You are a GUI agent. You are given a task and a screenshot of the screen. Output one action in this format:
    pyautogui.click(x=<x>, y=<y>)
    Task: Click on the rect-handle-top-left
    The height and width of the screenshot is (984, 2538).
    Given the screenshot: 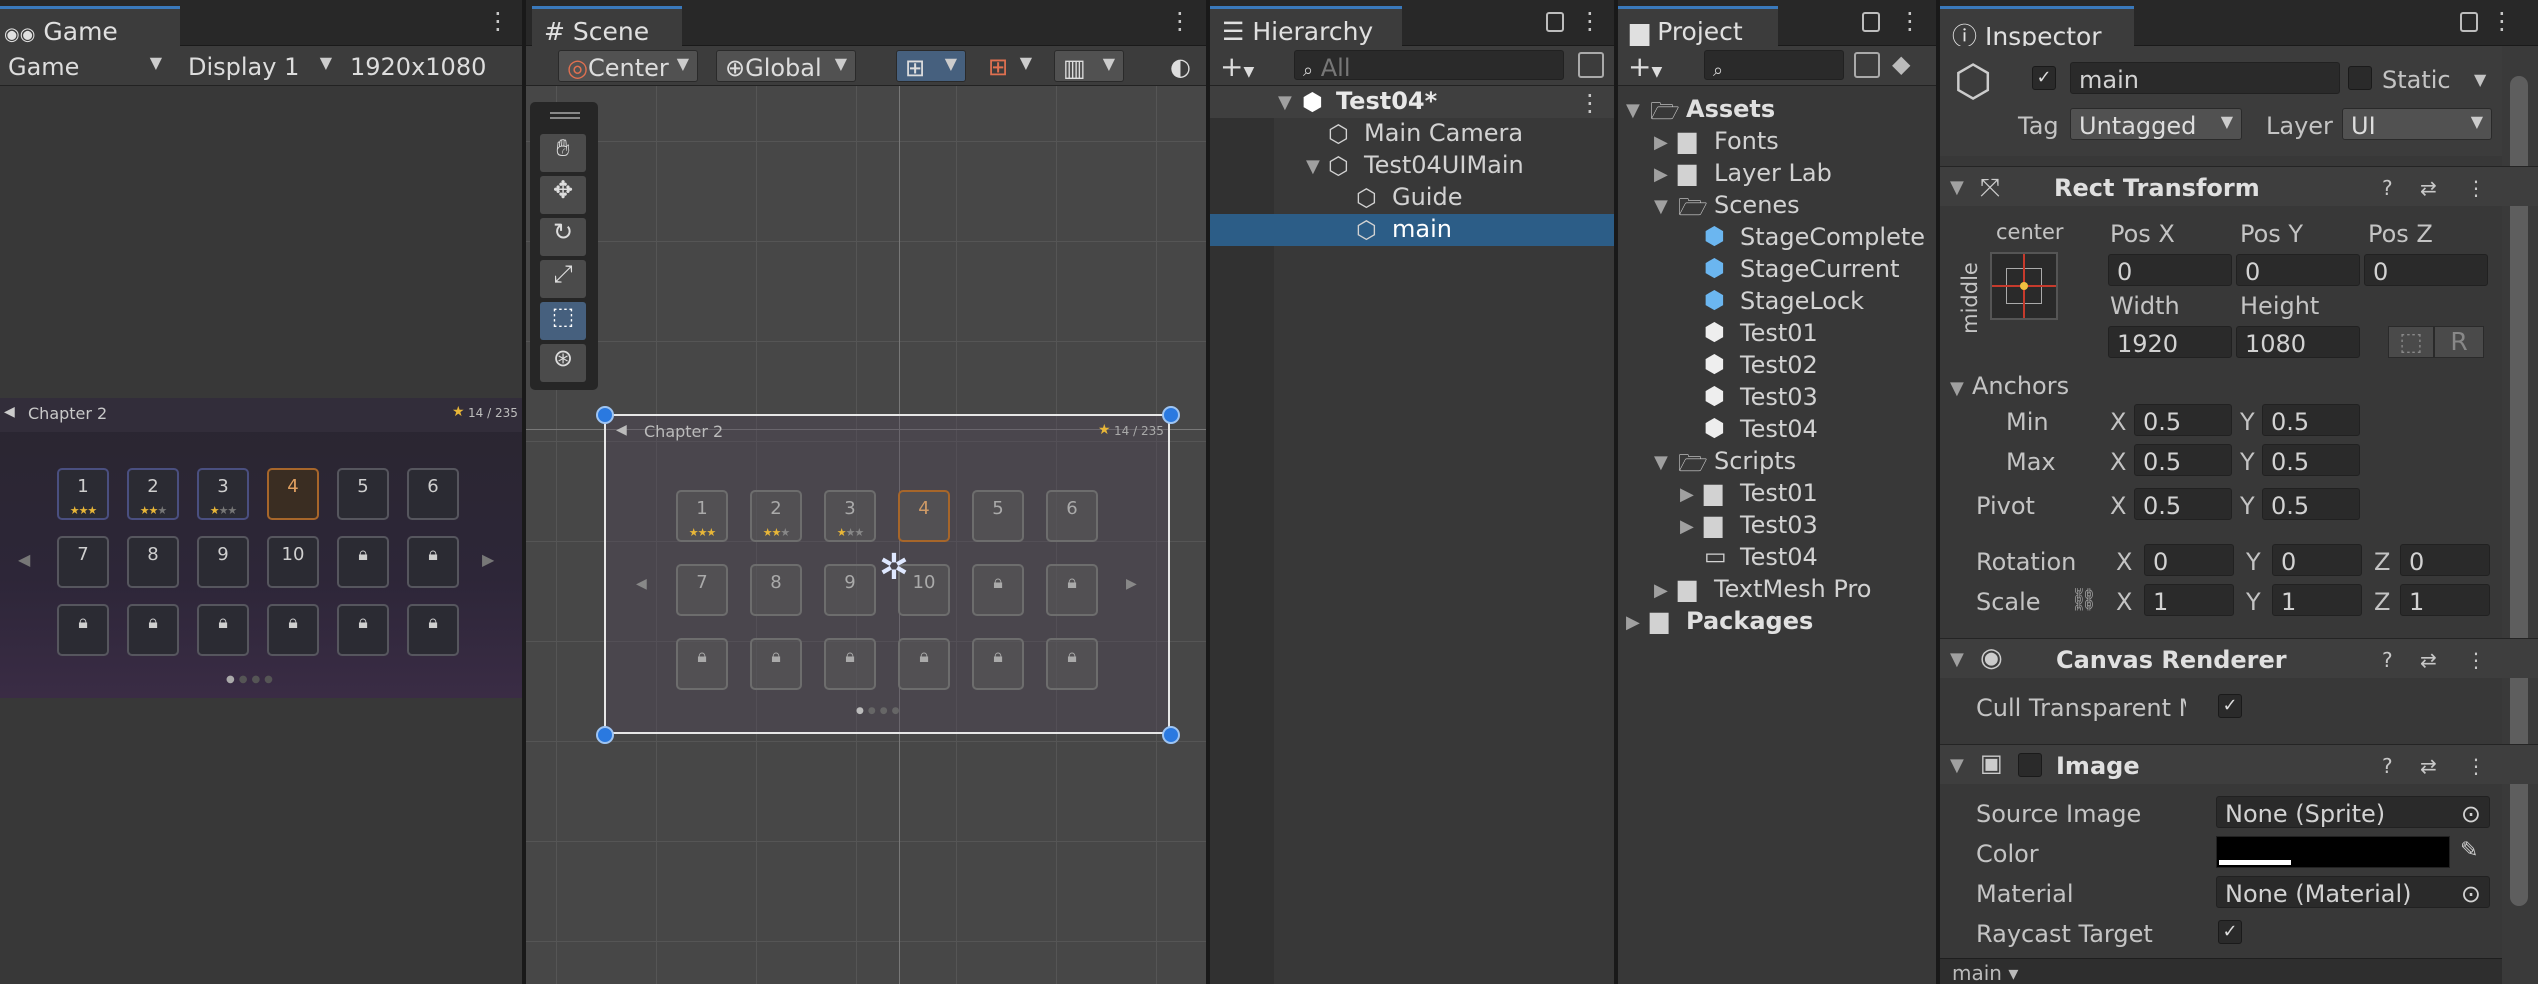 What is the action you would take?
    pyautogui.click(x=605, y=415)
    